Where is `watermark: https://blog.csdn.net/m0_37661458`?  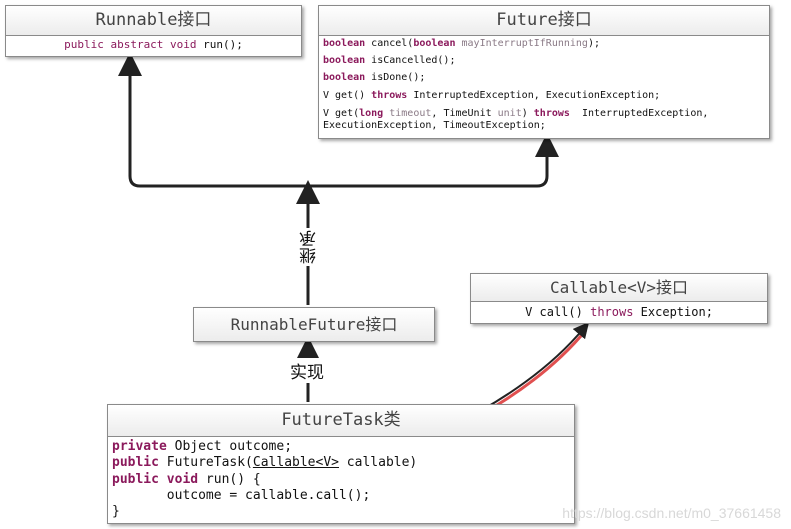 watermark: https://blog.csdn.net/m0_37661458 is located at coordinates (671, 513).